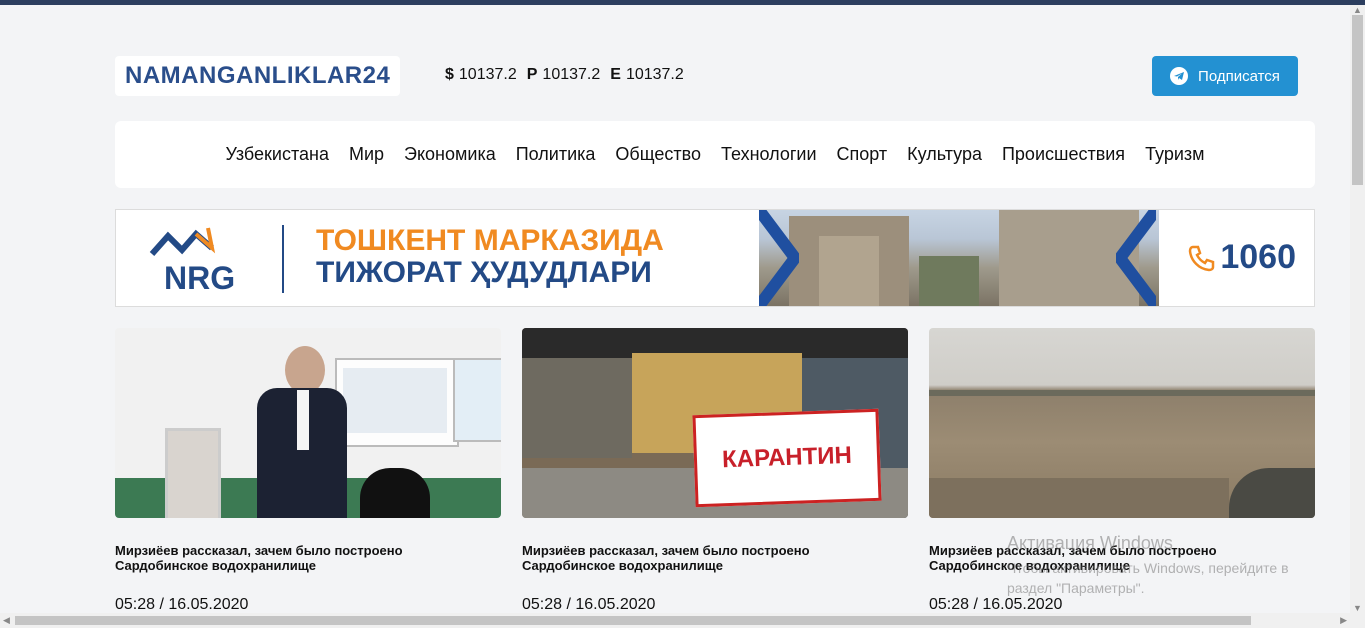 This screenshot has width=1365, height=628. I want to click on banner-divider, so click(283, 259).